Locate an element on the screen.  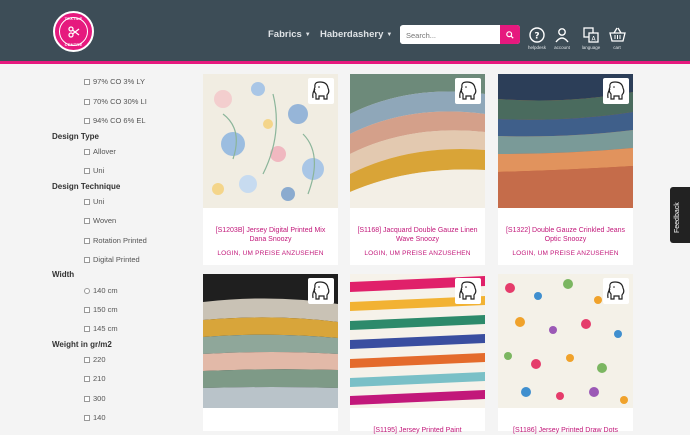
nav-haberdashery: Haberdashery ▼ is located at coordinates (356, 34).